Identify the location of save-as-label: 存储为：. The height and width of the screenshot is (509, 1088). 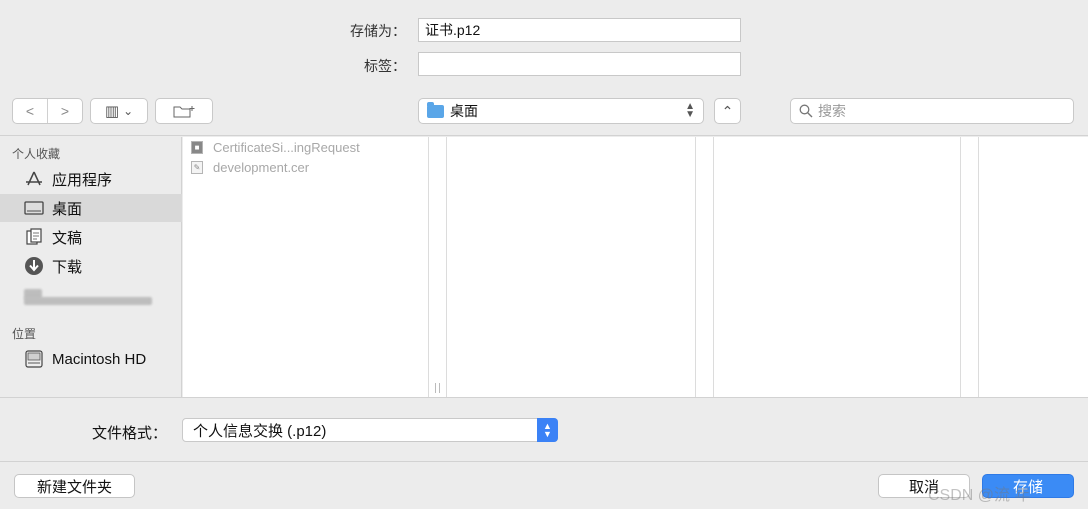
(378, 31).